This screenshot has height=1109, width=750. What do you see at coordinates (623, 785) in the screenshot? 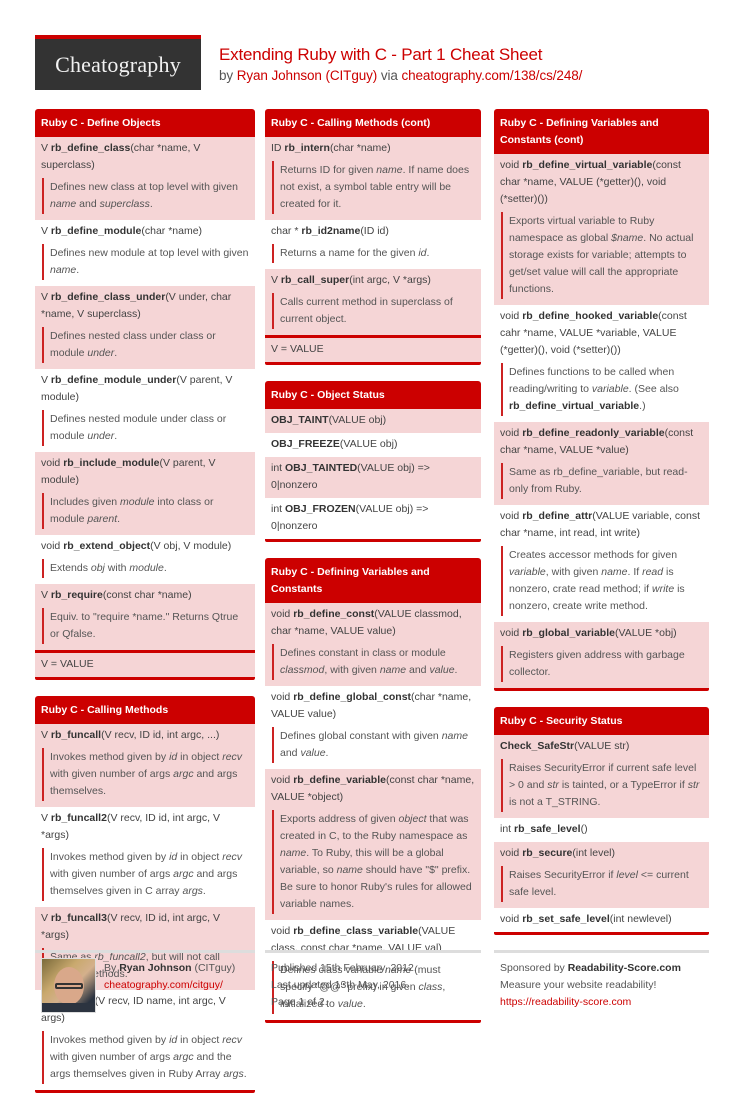
I see `description-text: is tainted, or a TypeError if` at bounding box center [623, 785].